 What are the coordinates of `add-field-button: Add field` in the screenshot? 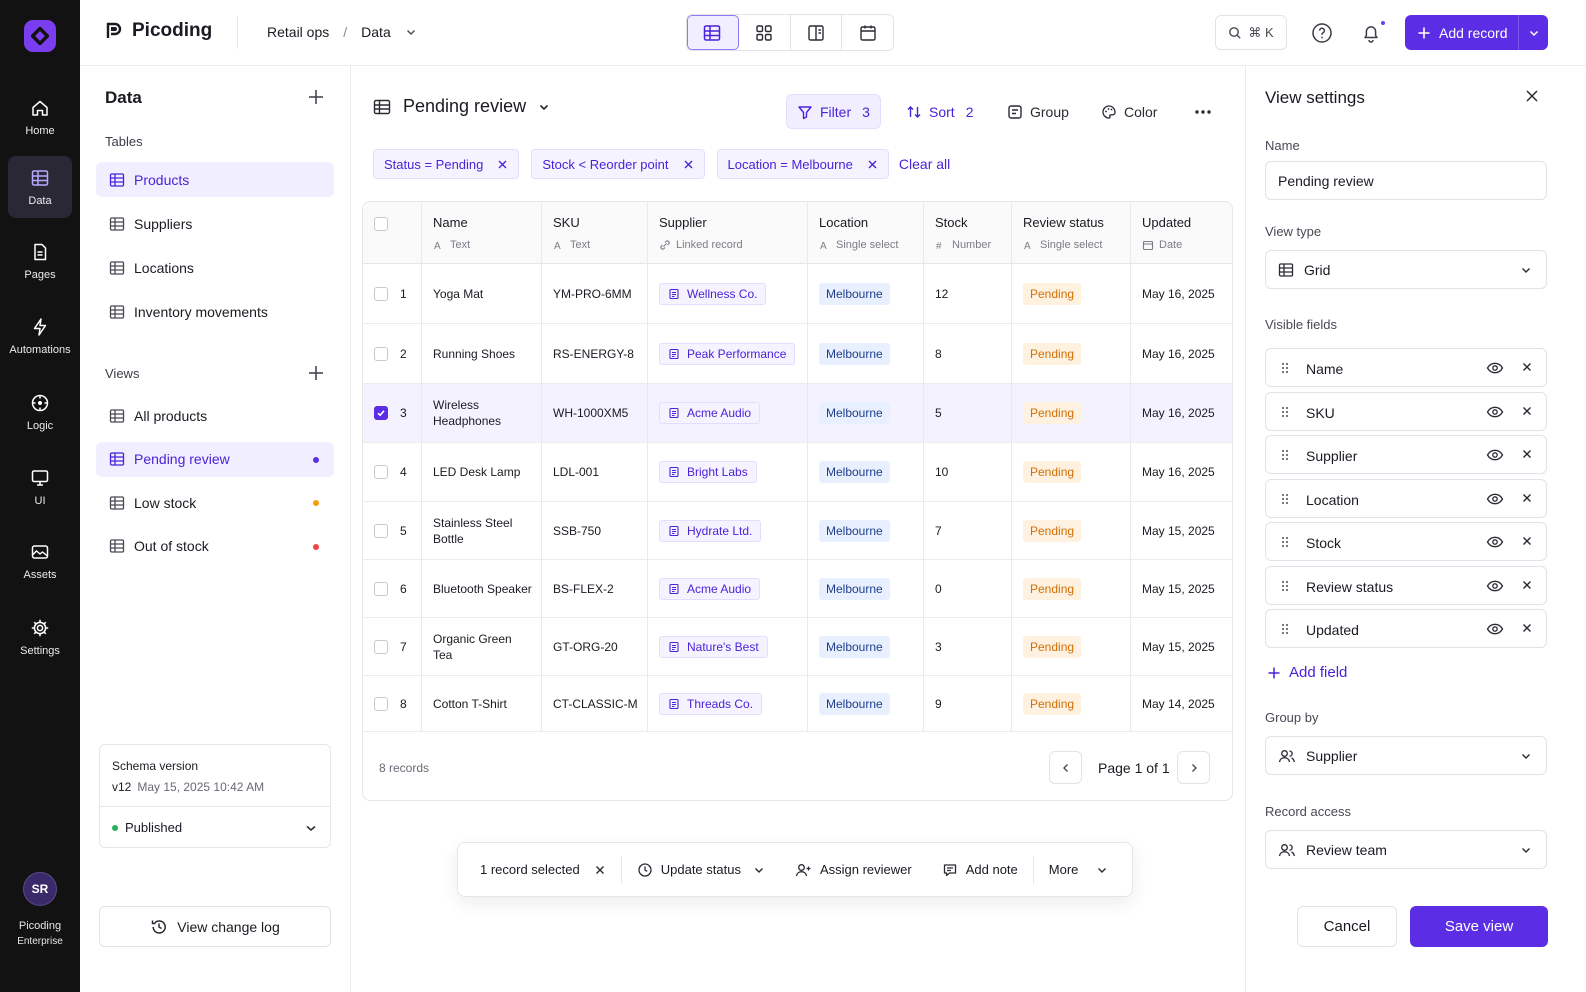 It's located at (1307, 672).